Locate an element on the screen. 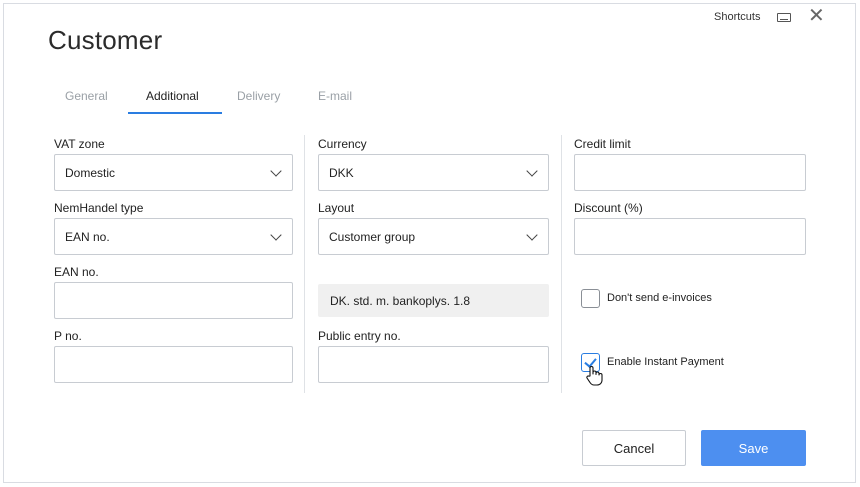 The image size is (860, 487). dialog-title: Customer is located at coordinates (105, 40).